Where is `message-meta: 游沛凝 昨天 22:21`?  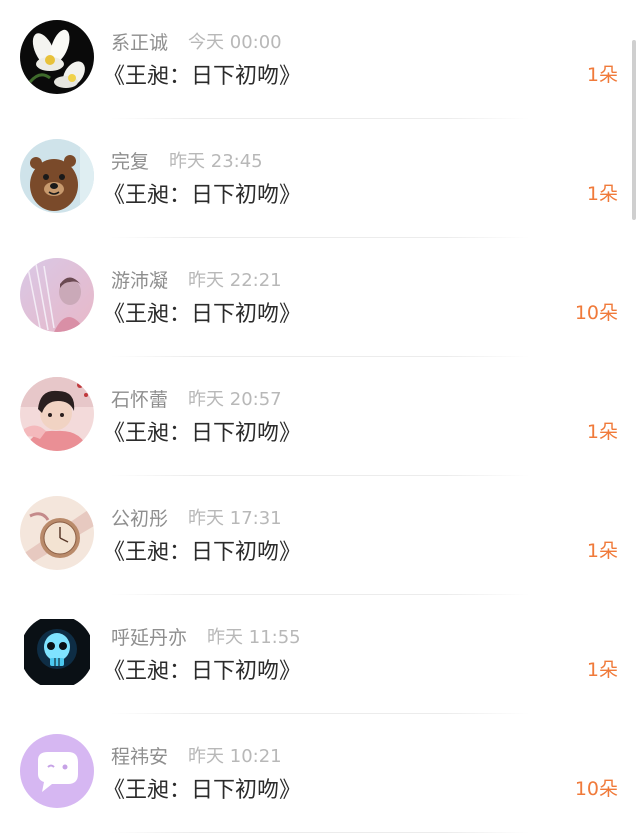 message-meta: 游沛凝 昨天 22:21 is located at coordinates (196, 279).